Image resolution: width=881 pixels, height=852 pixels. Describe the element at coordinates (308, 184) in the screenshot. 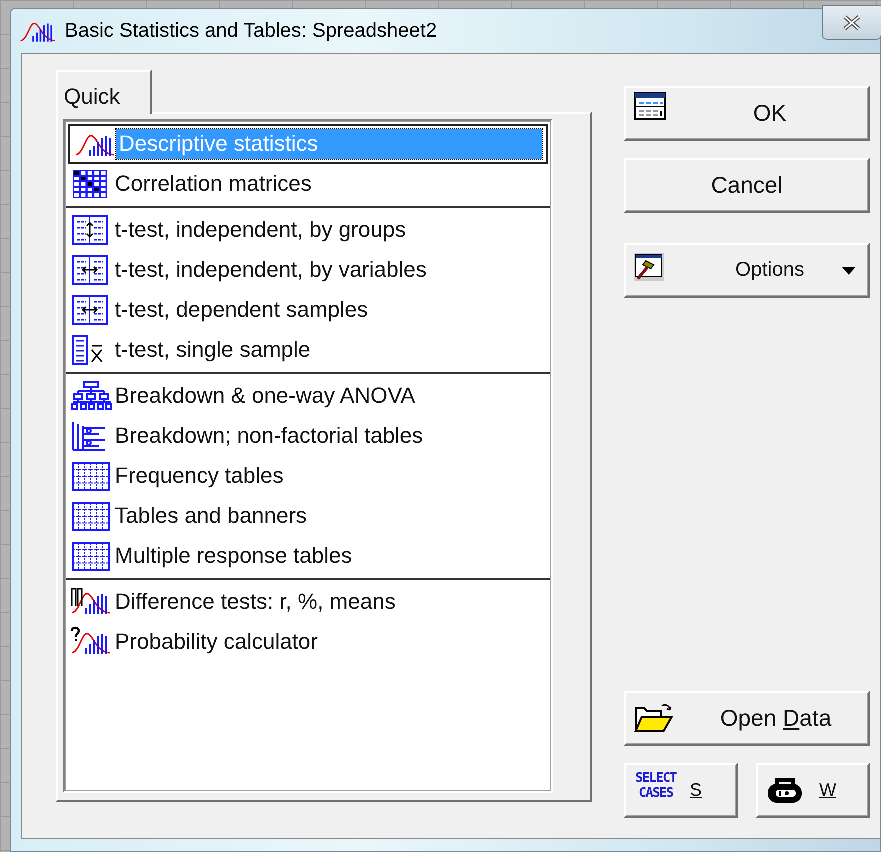

I see `list-item: Correlation matrices` at that location.